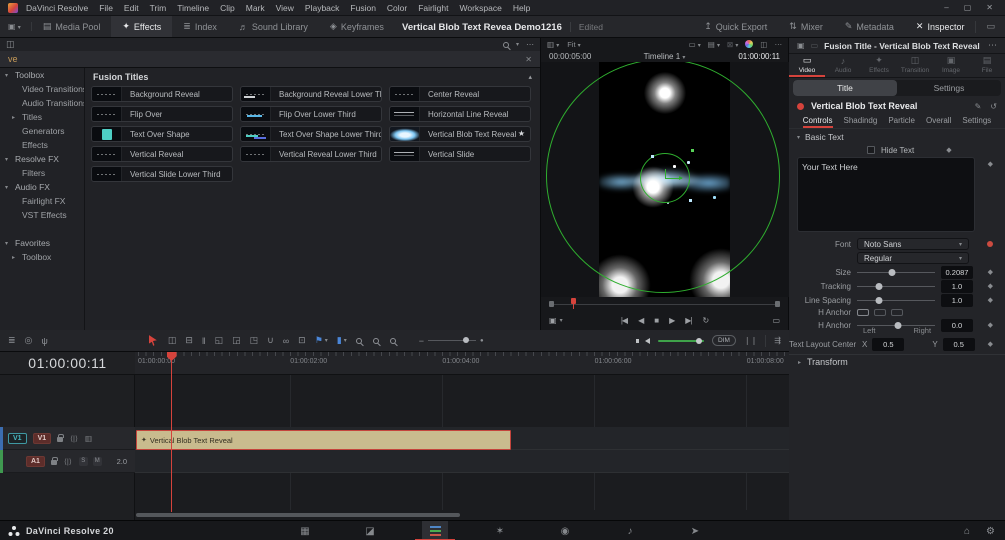 Image resolution: width=1005 pixels, height=540 pixels. What do you see at coordinates (97, 461) in the screenshot?
I see `mute-button: M` at bounding box center [97, 461].